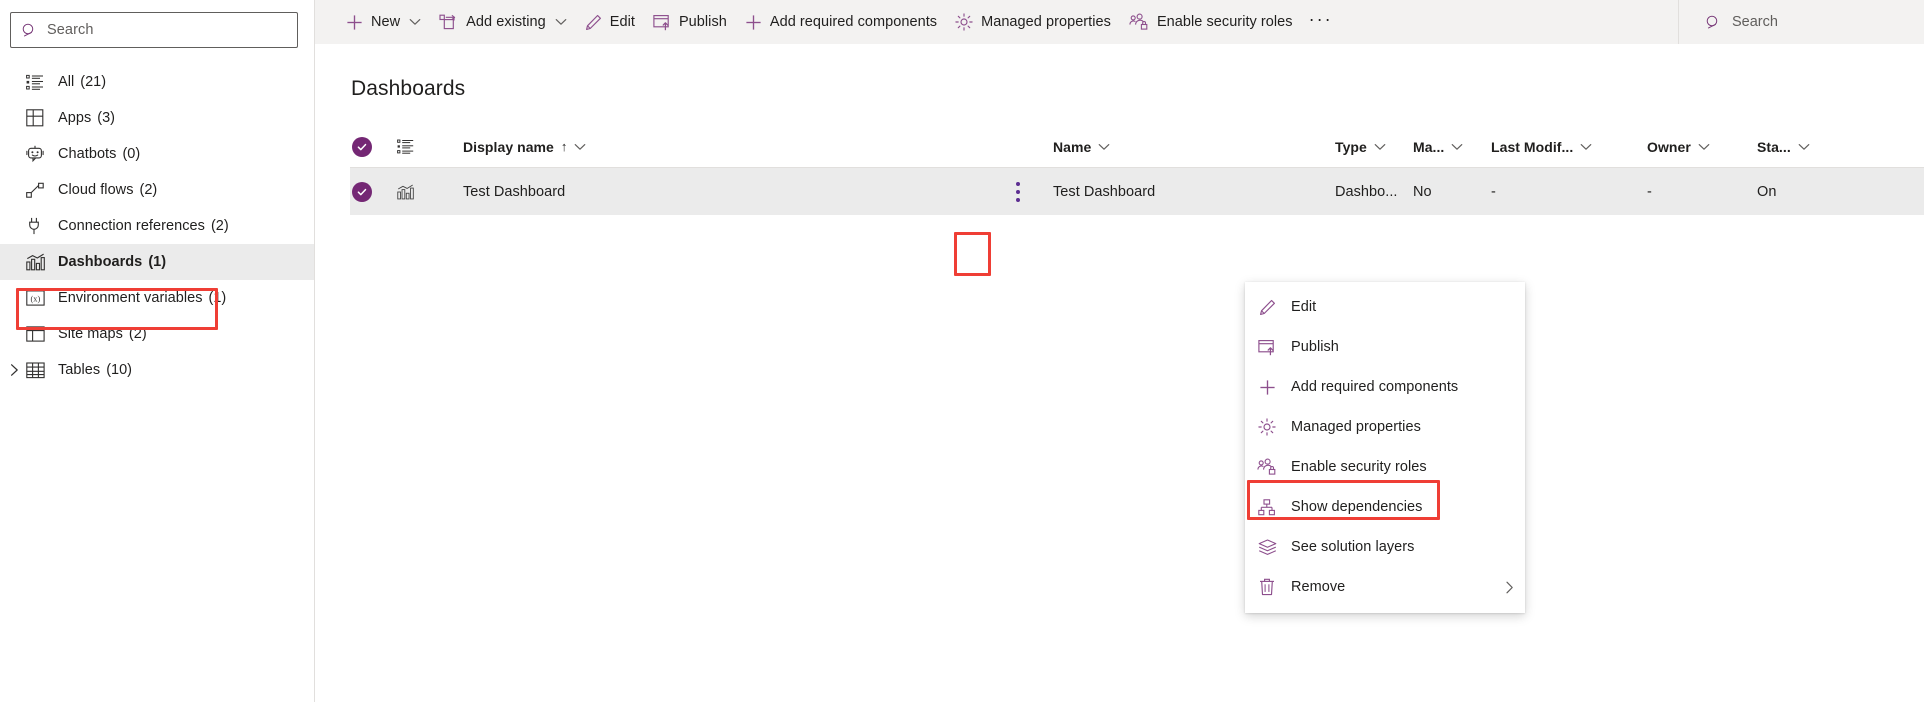 The width and height of the screenshot is (1924, 702). What do you see at coordinates (1801, 22) in the screenshot?
I see `command-bar-search: Search` at bounding box center [1801, 22].